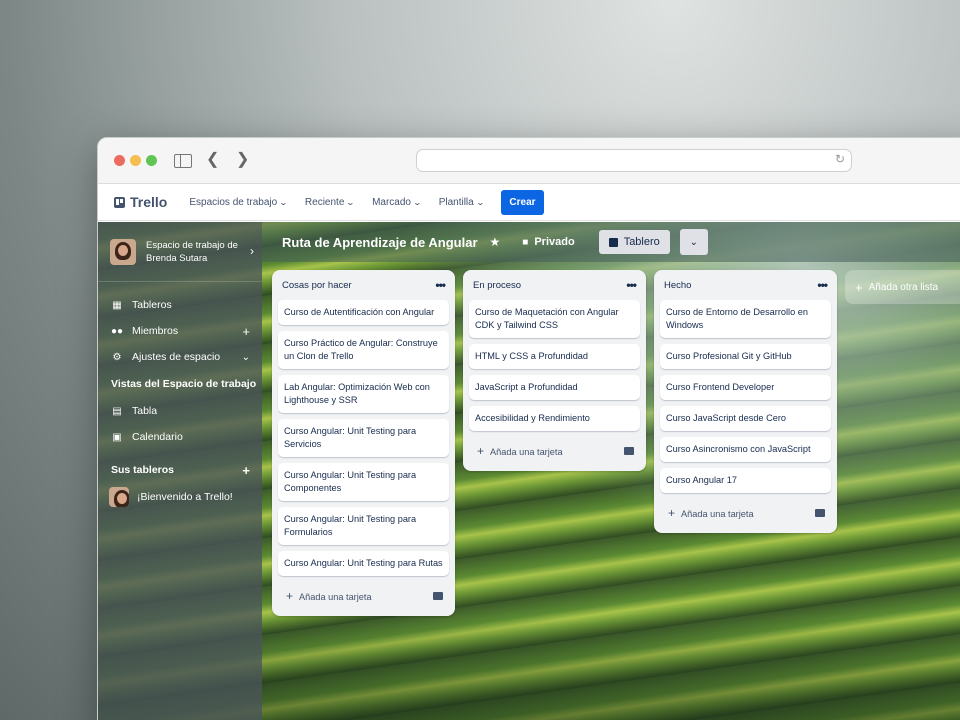 Image resolution: width=960 pixels, height=720 pixels. Describe the element at coordinates (522, 202) in the screenshot. I see `create-button: Crear` at that location.